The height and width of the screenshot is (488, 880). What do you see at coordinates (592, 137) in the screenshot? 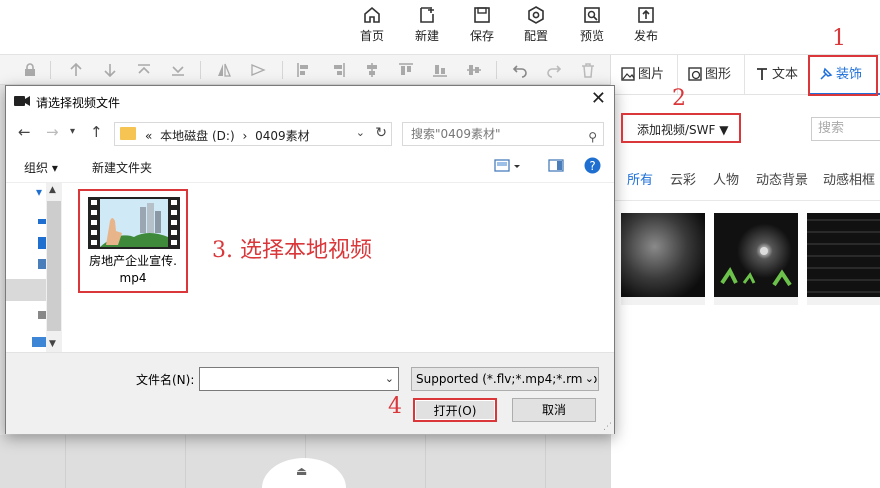
I see `search-icon: ⚲` at bounding box center [592, 137].